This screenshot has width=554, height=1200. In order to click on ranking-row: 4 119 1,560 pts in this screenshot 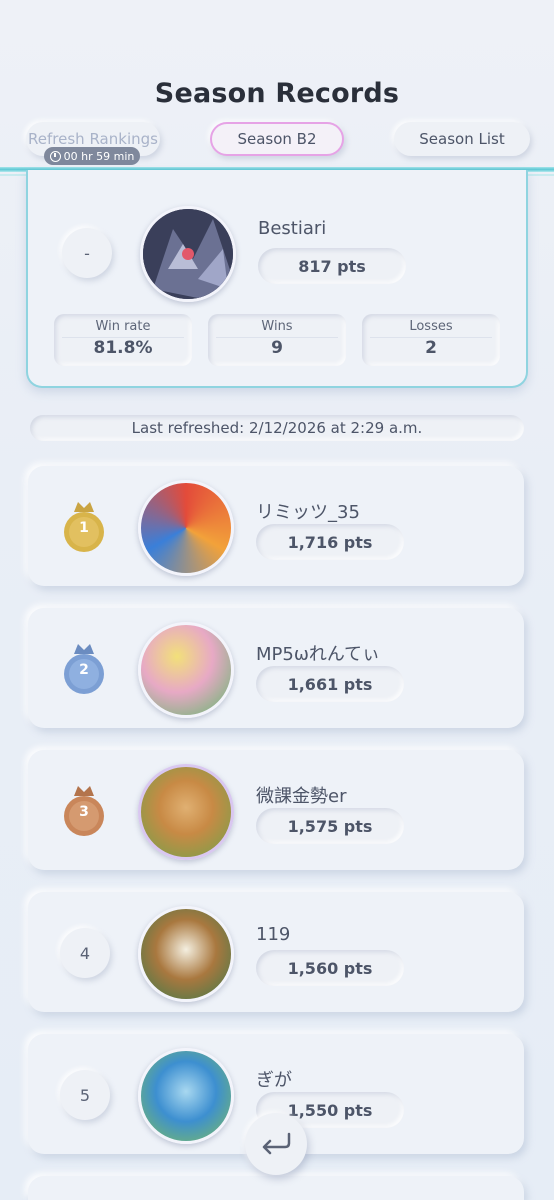, I will do `click(276, 952)`.